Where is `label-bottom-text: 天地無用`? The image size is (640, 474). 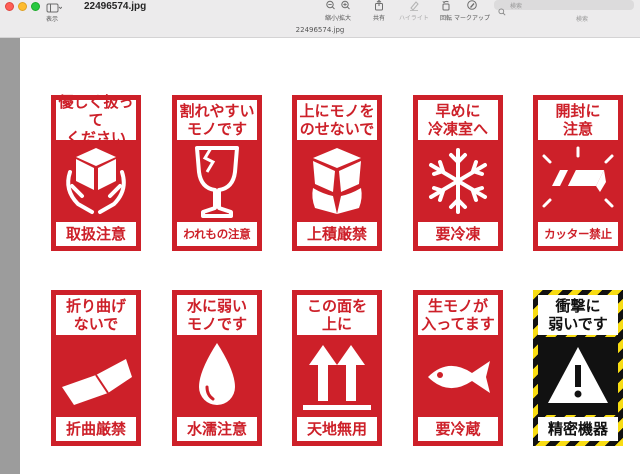 label-bottom-text: 天地無用 is located at coordinates (337, 429).